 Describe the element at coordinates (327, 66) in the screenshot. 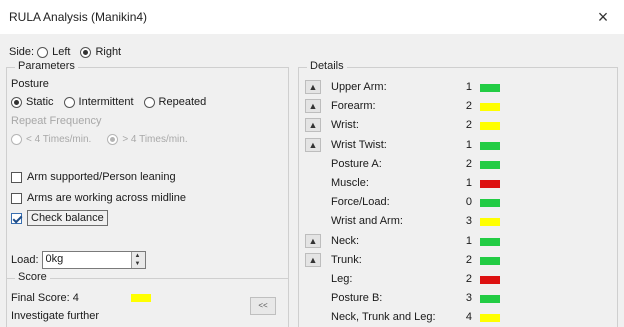

I see `details-group-label: Details` at that location.